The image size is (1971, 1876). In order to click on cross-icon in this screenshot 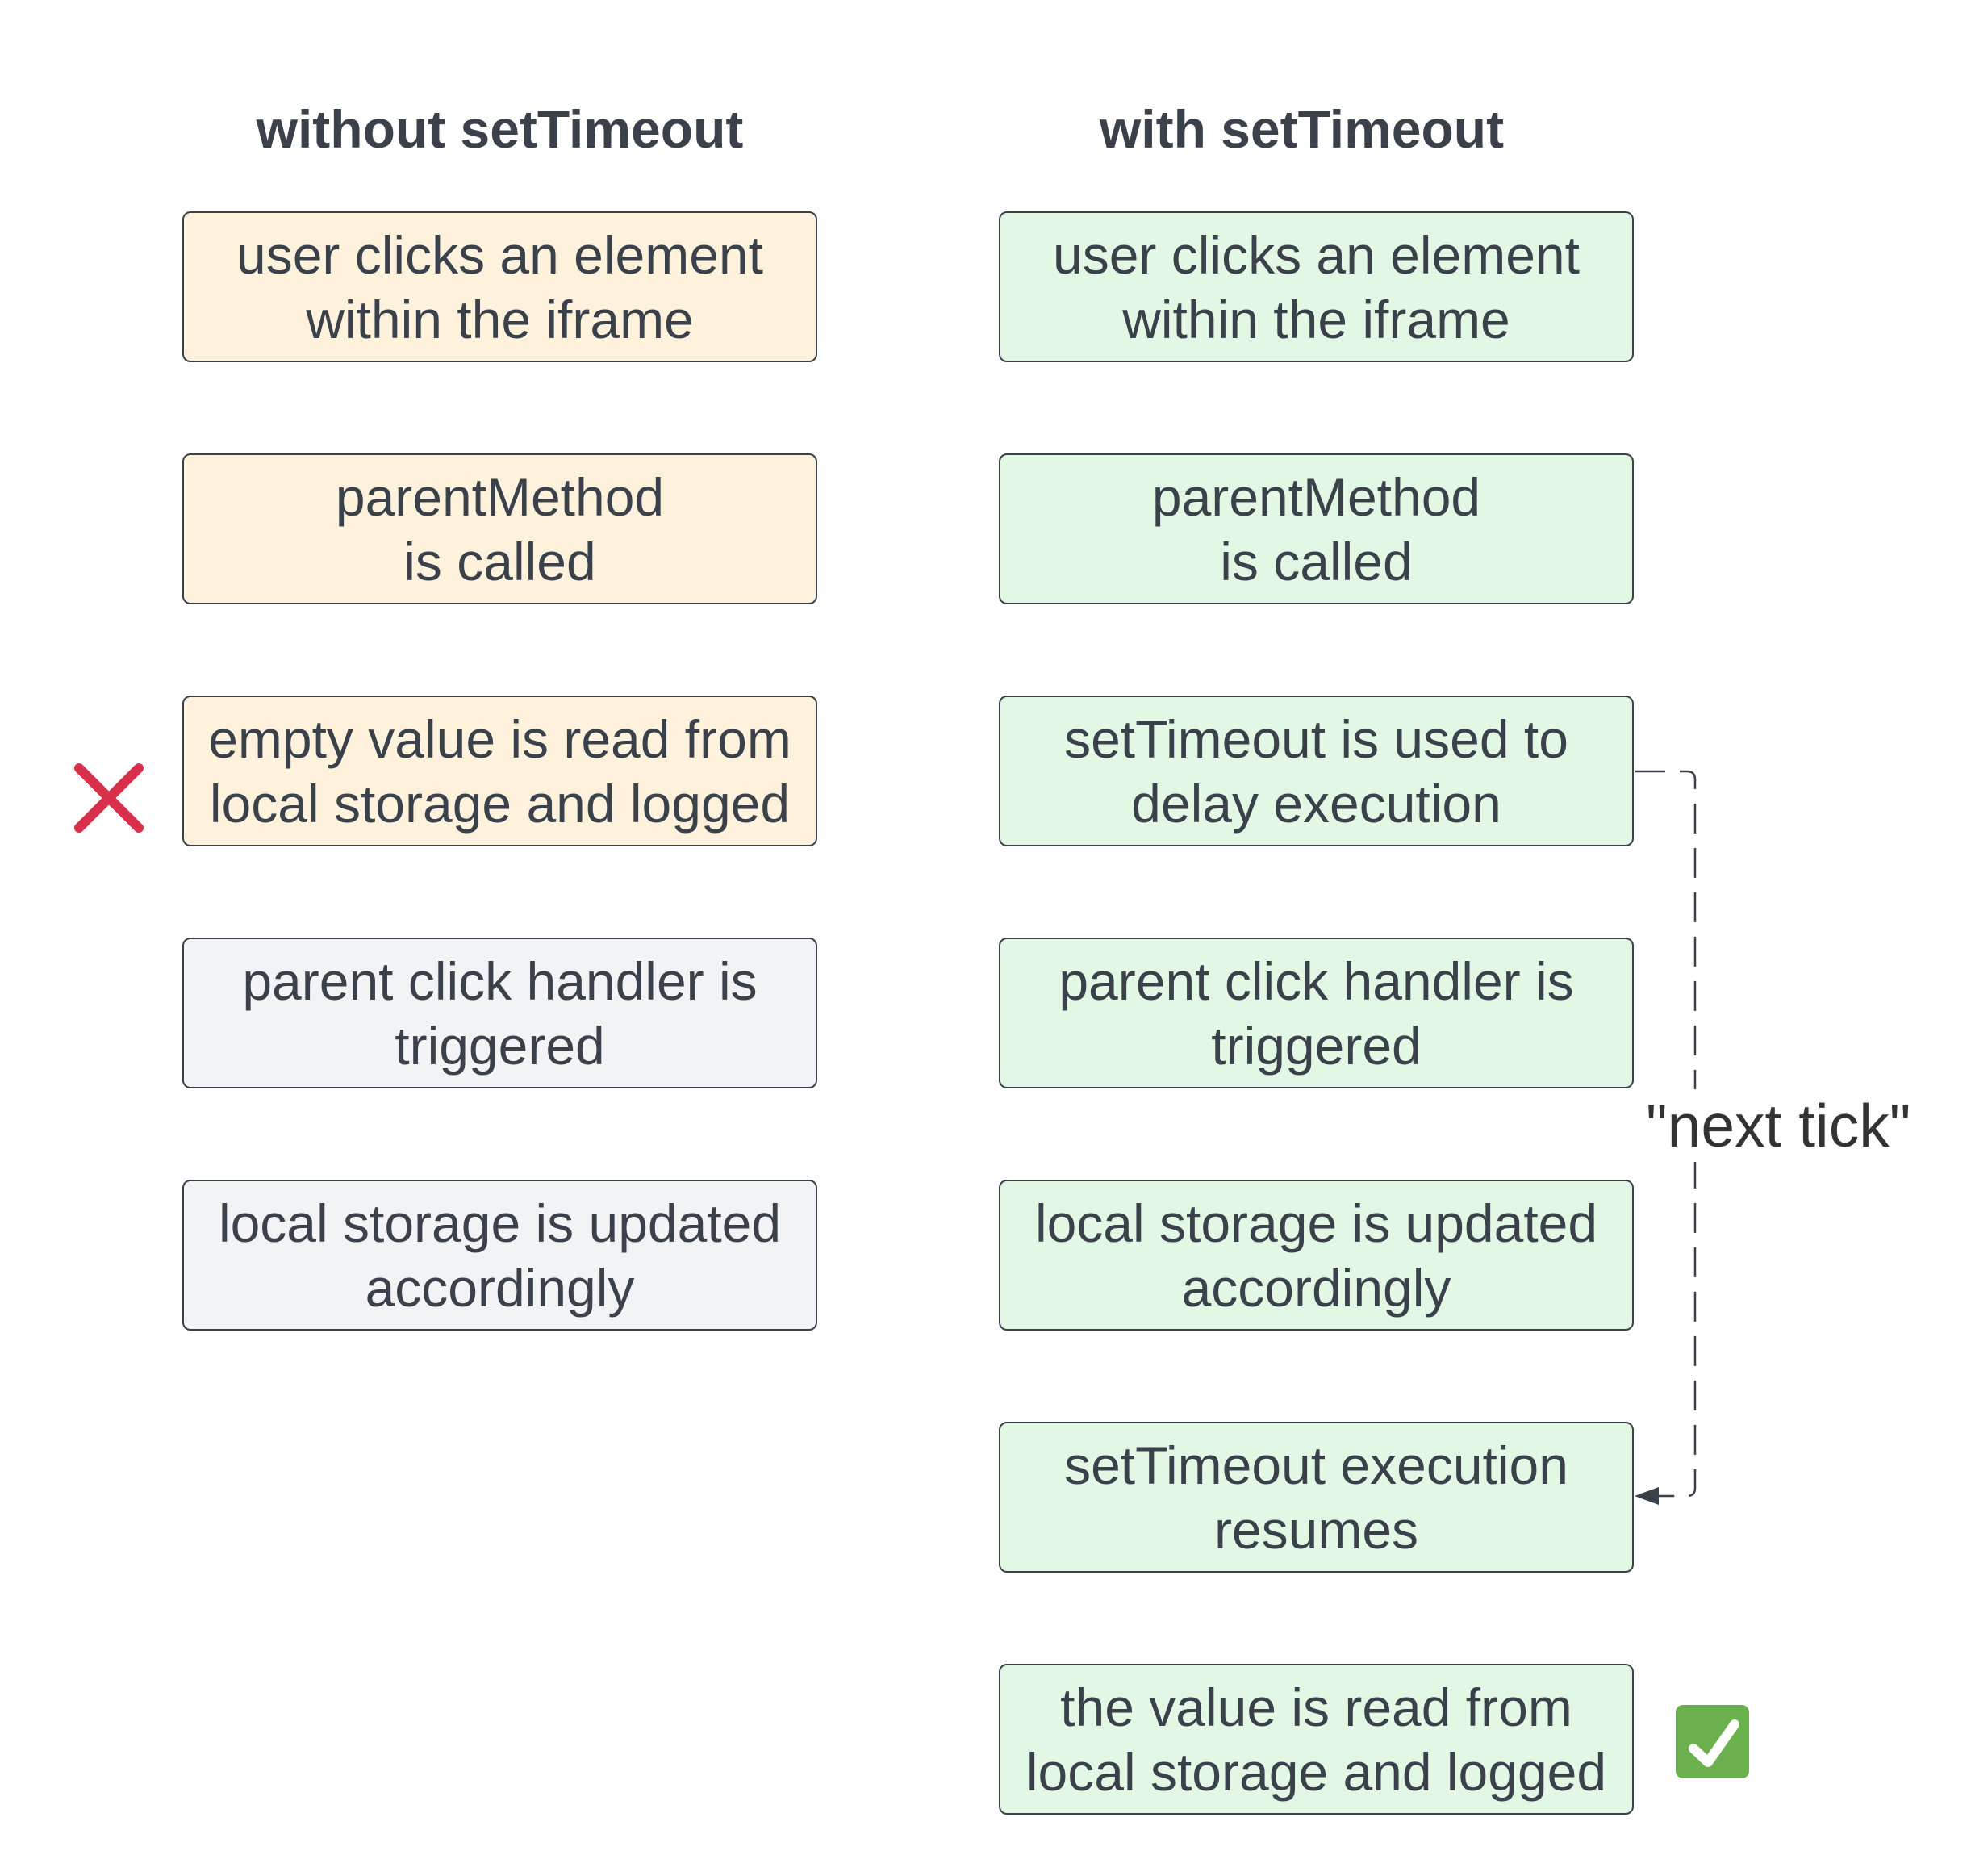, I will do `click(109, 798)`.